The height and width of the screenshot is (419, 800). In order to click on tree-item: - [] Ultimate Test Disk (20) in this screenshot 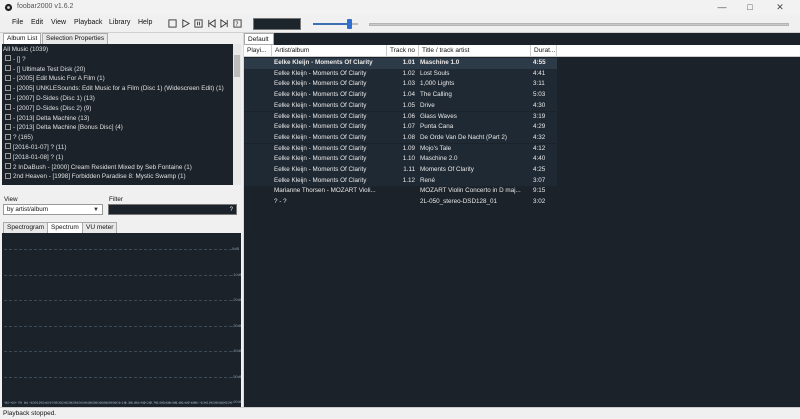, I will do `click(45, 69)`.